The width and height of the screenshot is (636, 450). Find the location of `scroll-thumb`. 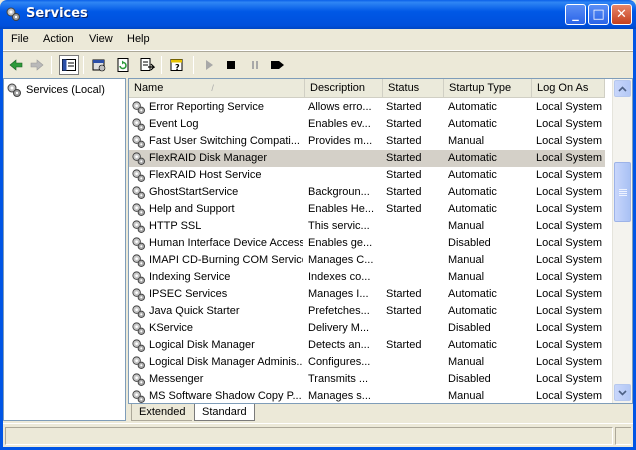

scroll-thumb is located at coordinates (622, 192).